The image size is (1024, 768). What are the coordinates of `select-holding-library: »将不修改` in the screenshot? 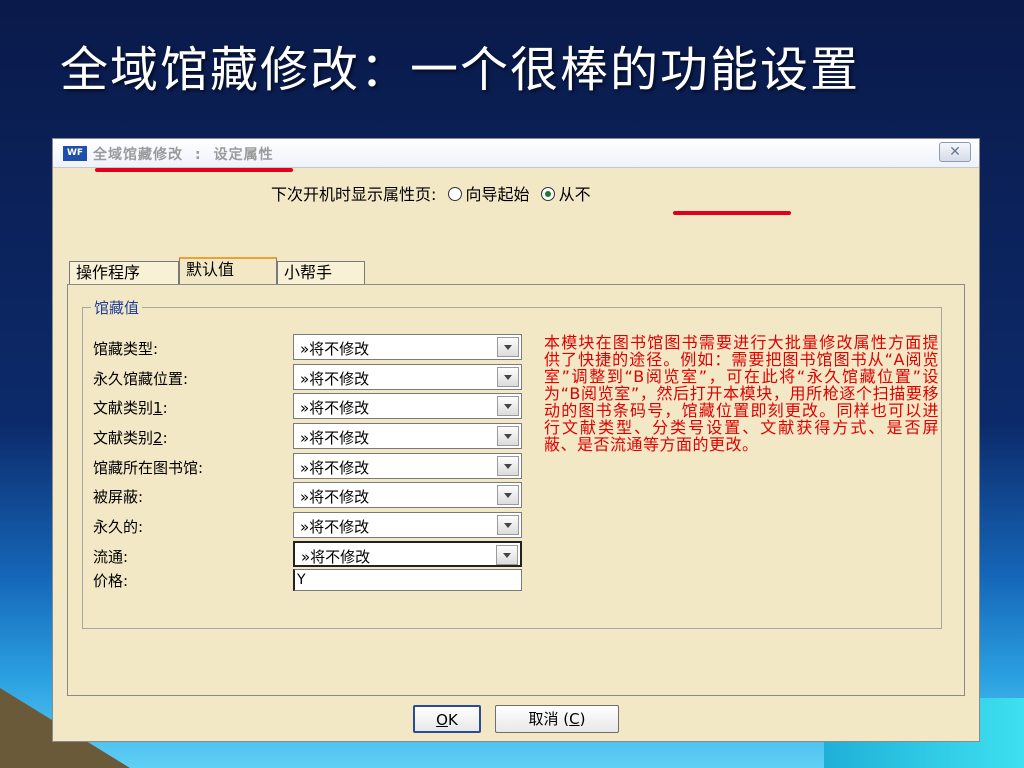 It's located at (407, 466).